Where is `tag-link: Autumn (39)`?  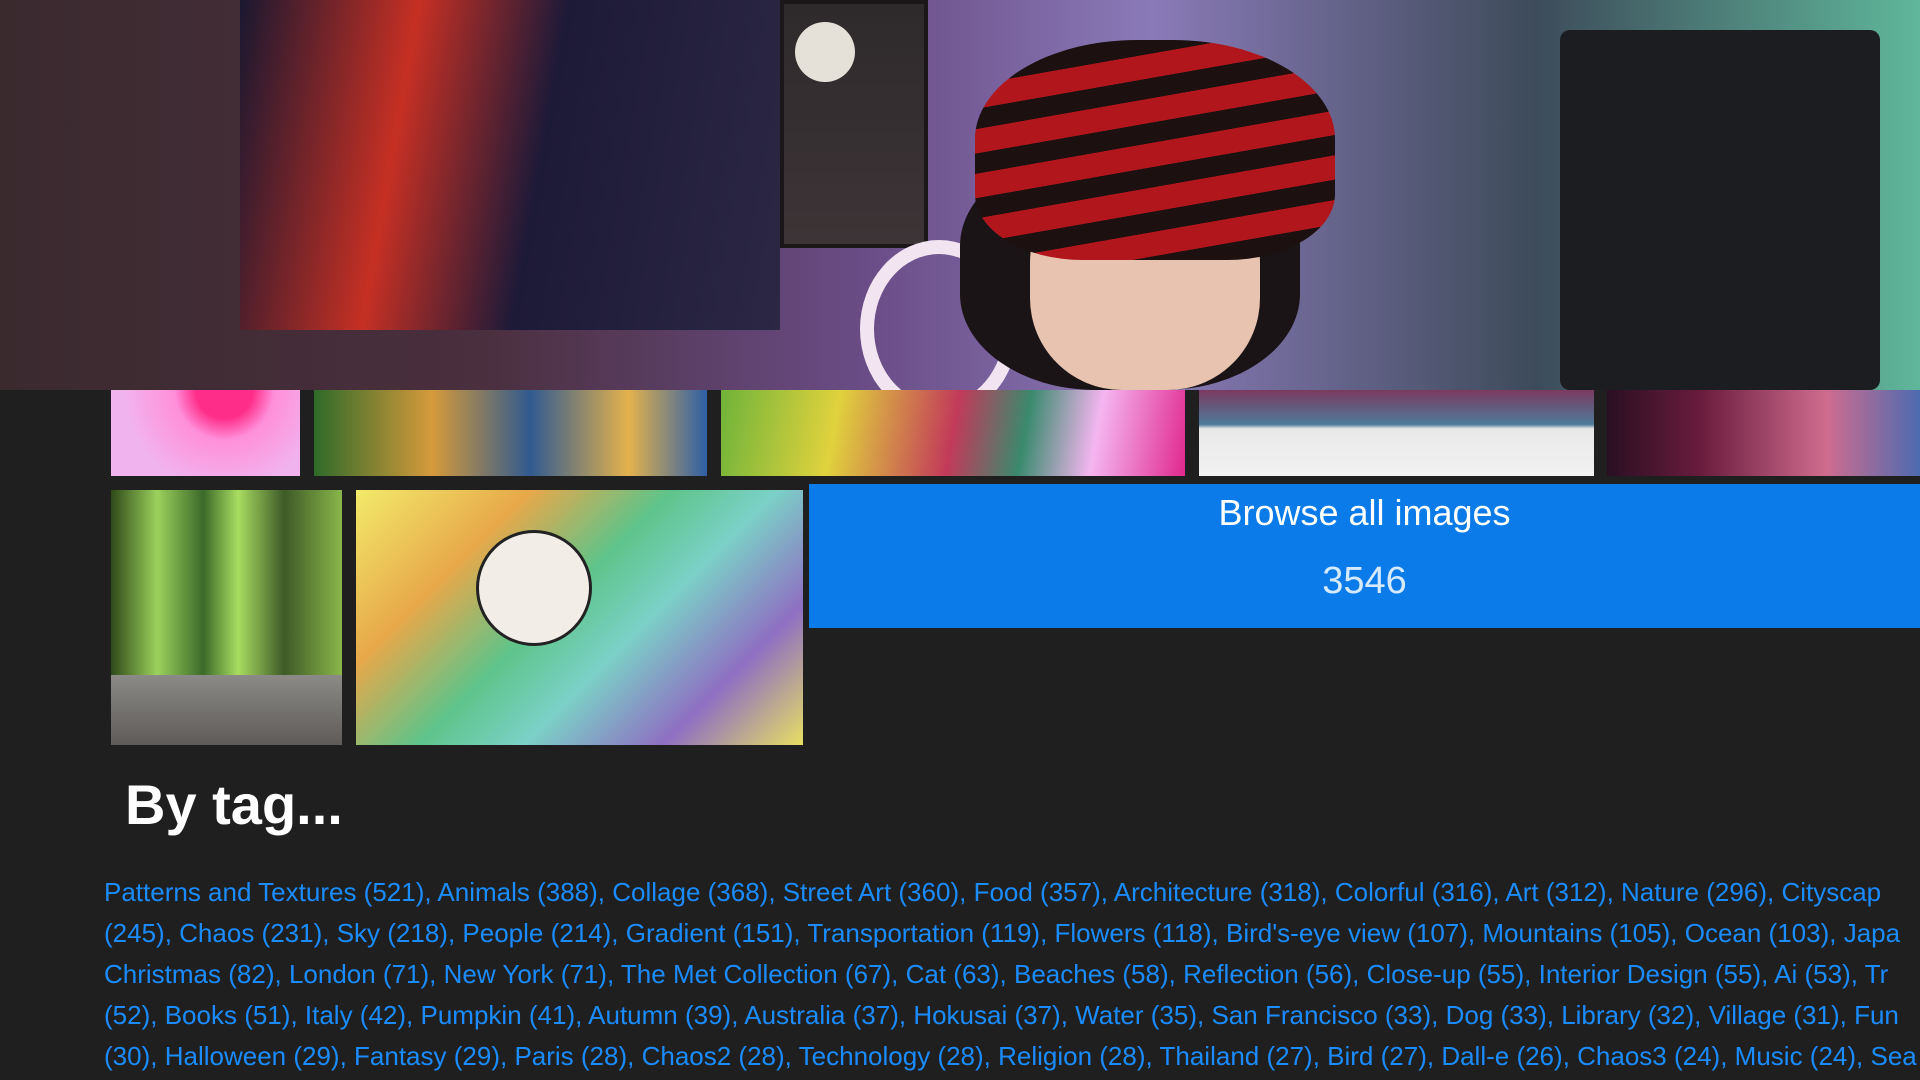
tag-link: Autumn (39) is located at coordinates (659, 1015).